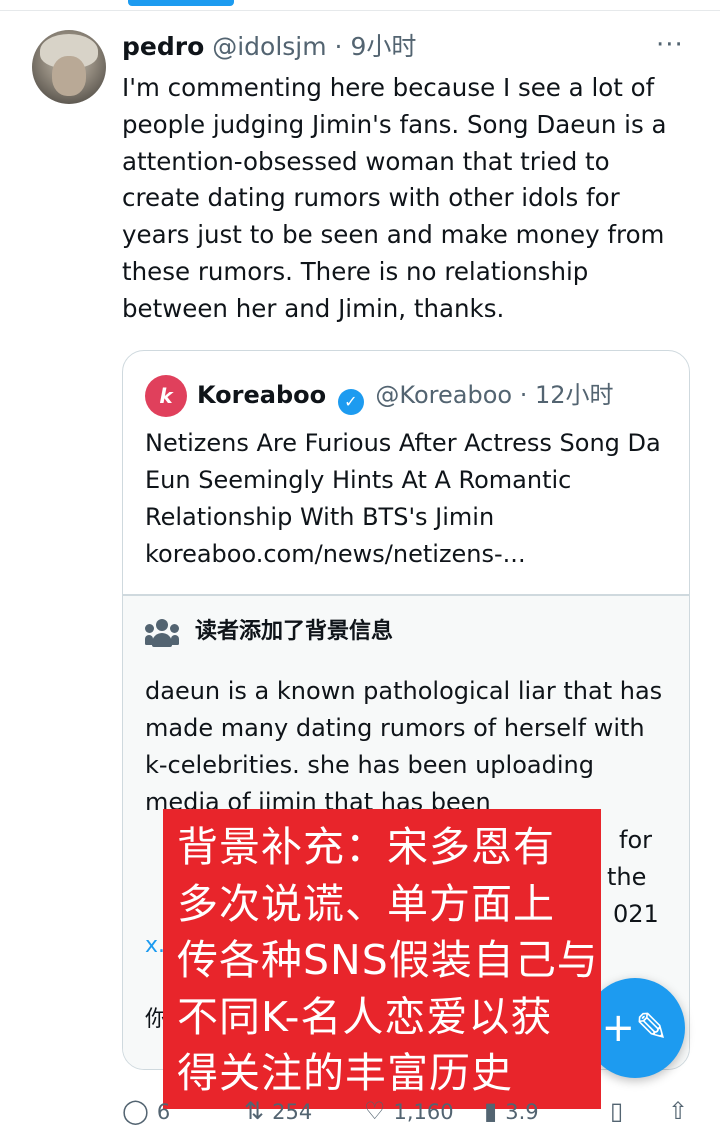  Describe the element at coordinates (254, 1111) in the screenshot. I see `retweet-icon: ⇅` at that location.